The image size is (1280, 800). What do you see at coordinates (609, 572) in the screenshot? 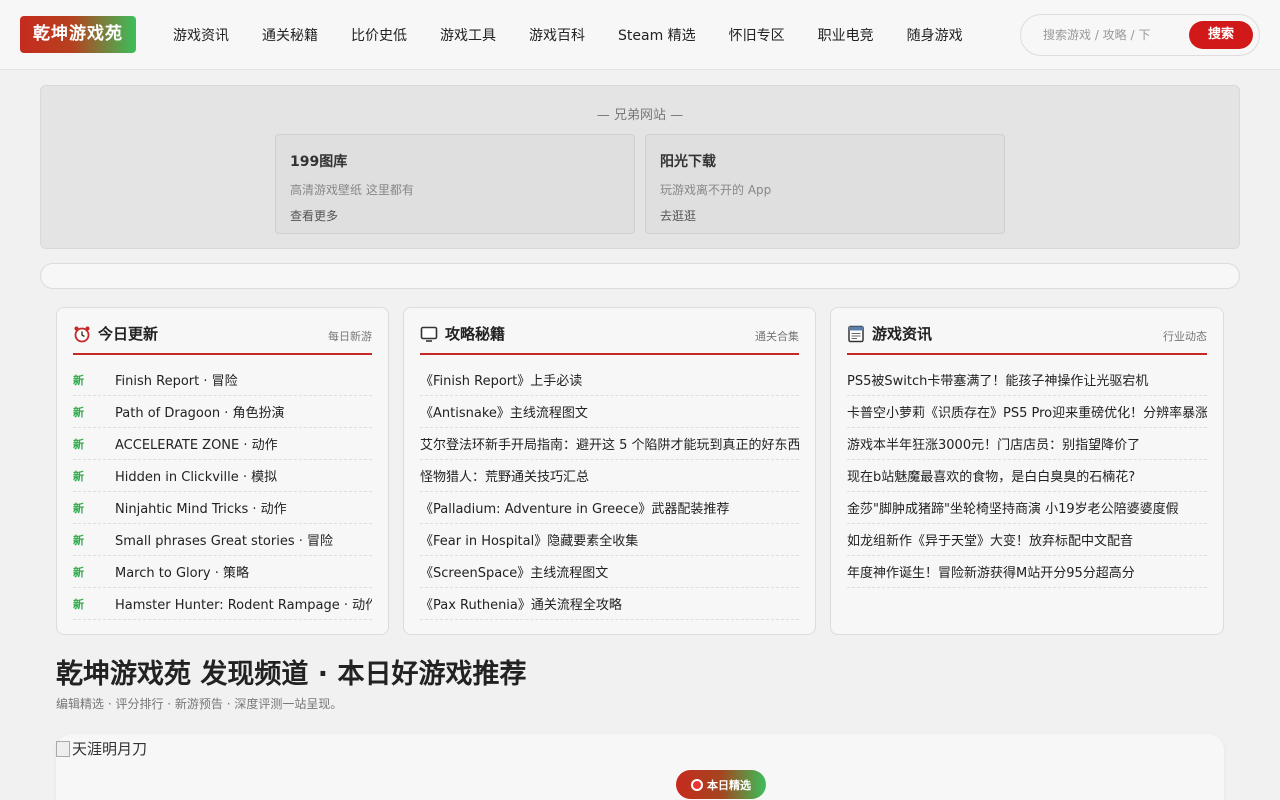
I see `list-item: 《ScreenSpace》主线流程图文` at bounding box center [609, 572].